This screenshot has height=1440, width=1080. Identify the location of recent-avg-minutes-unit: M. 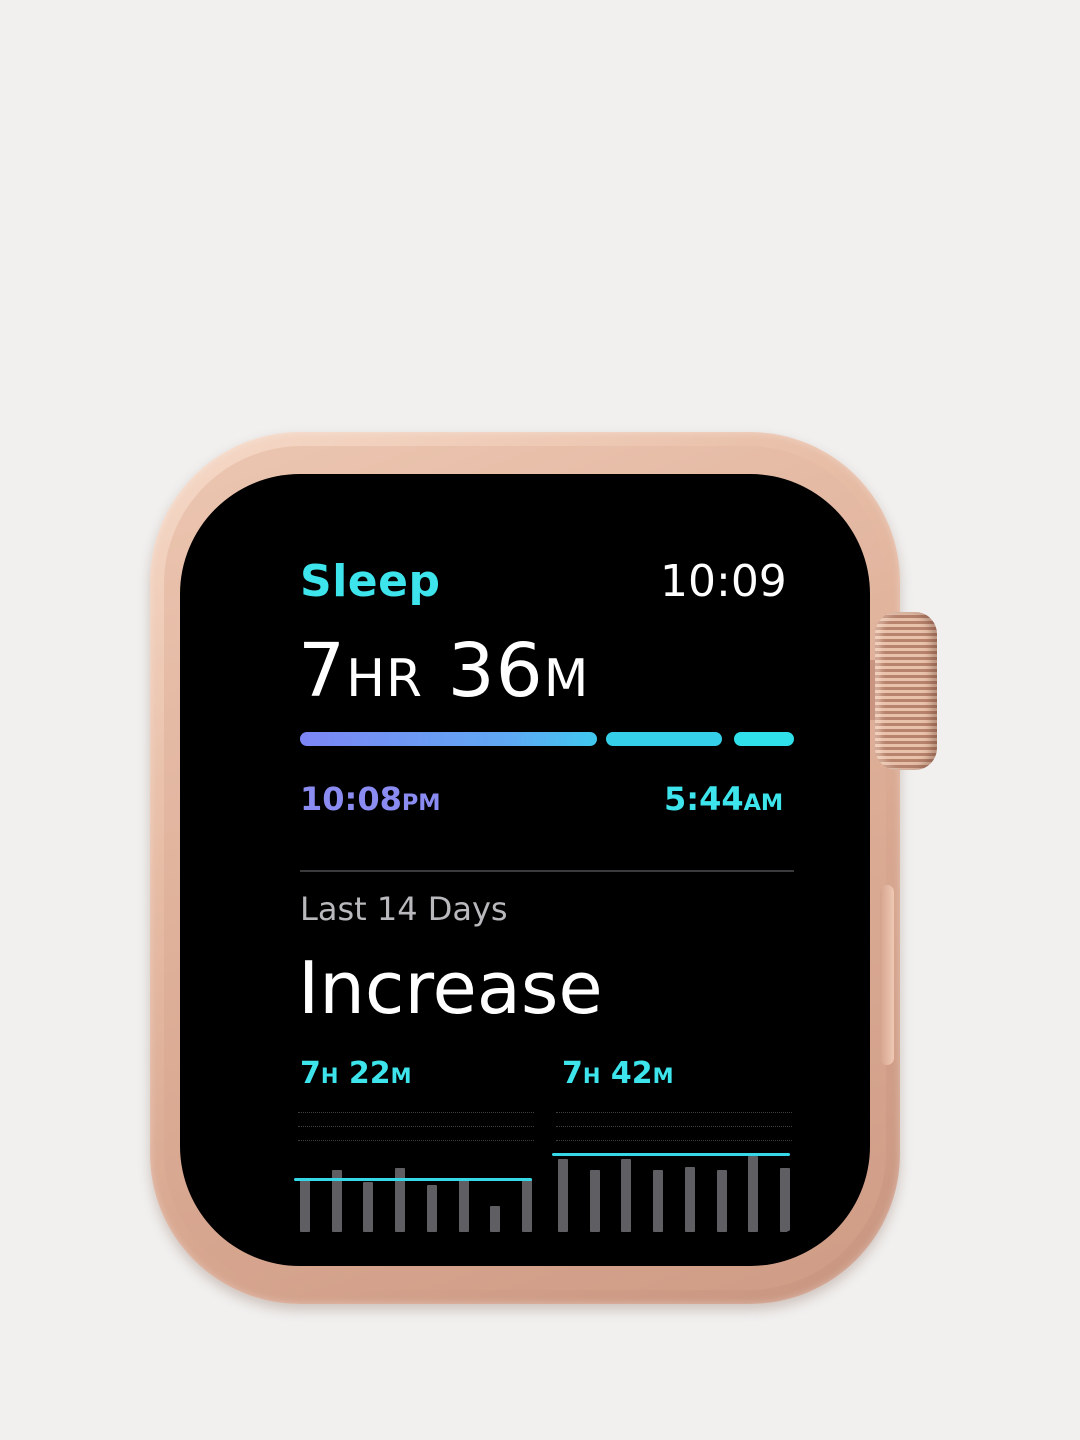
(663, 1076).